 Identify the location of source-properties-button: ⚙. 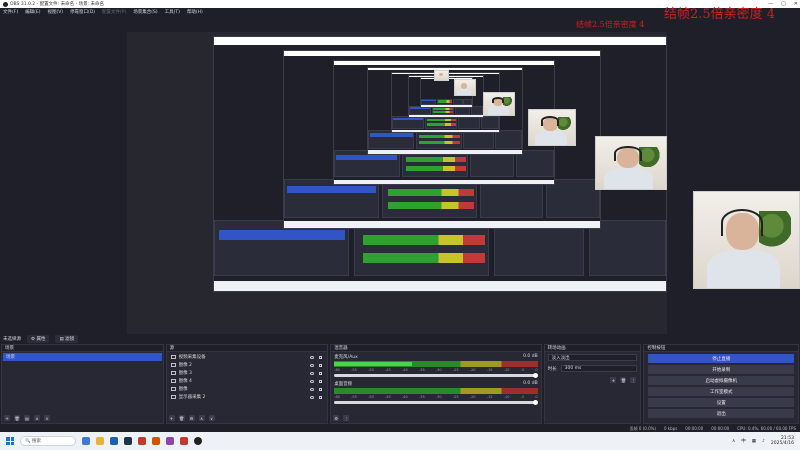
(191, 418).